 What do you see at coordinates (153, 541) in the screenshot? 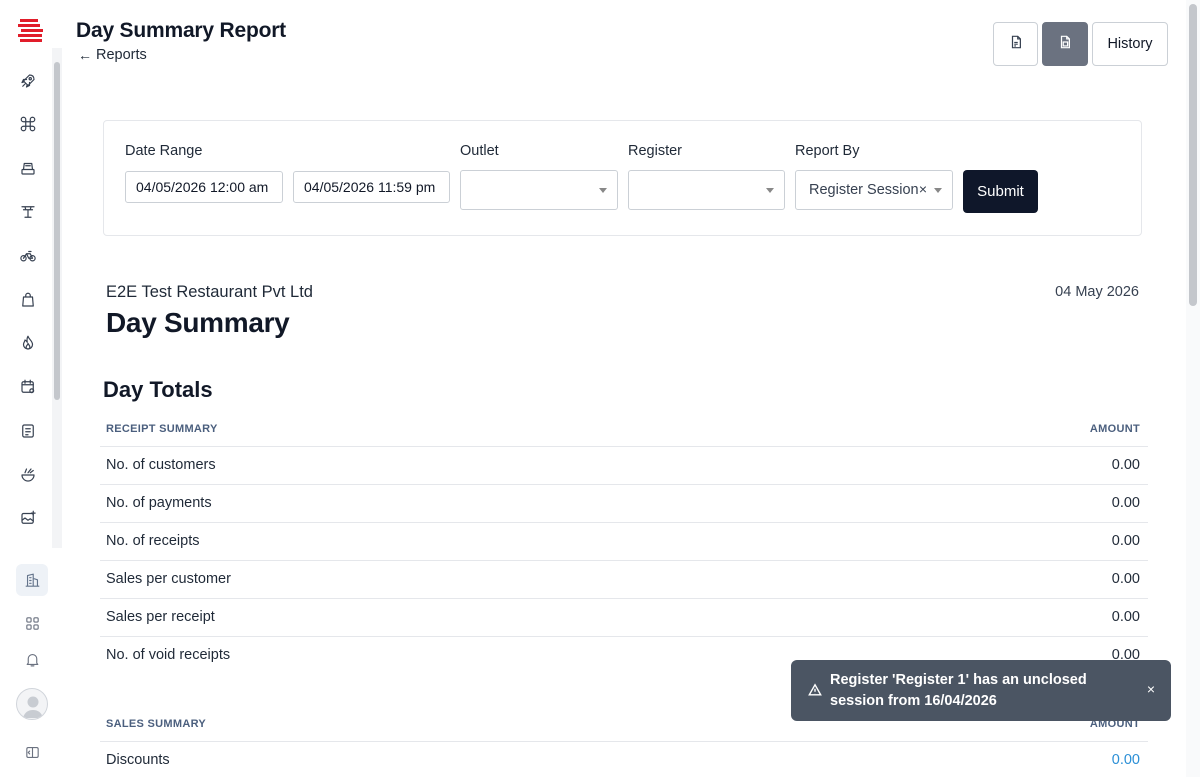
I see `row-label: No. of receipts` at bounding box center [153, 541].